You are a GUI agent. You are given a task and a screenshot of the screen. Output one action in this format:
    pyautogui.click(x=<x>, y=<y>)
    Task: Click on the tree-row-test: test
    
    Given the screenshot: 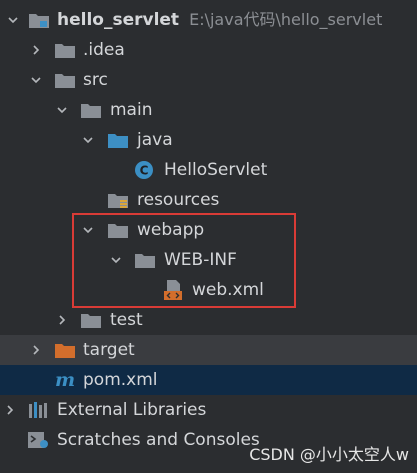 What is the action you would take?
    pyautogui.click(x=208, y=320)
    